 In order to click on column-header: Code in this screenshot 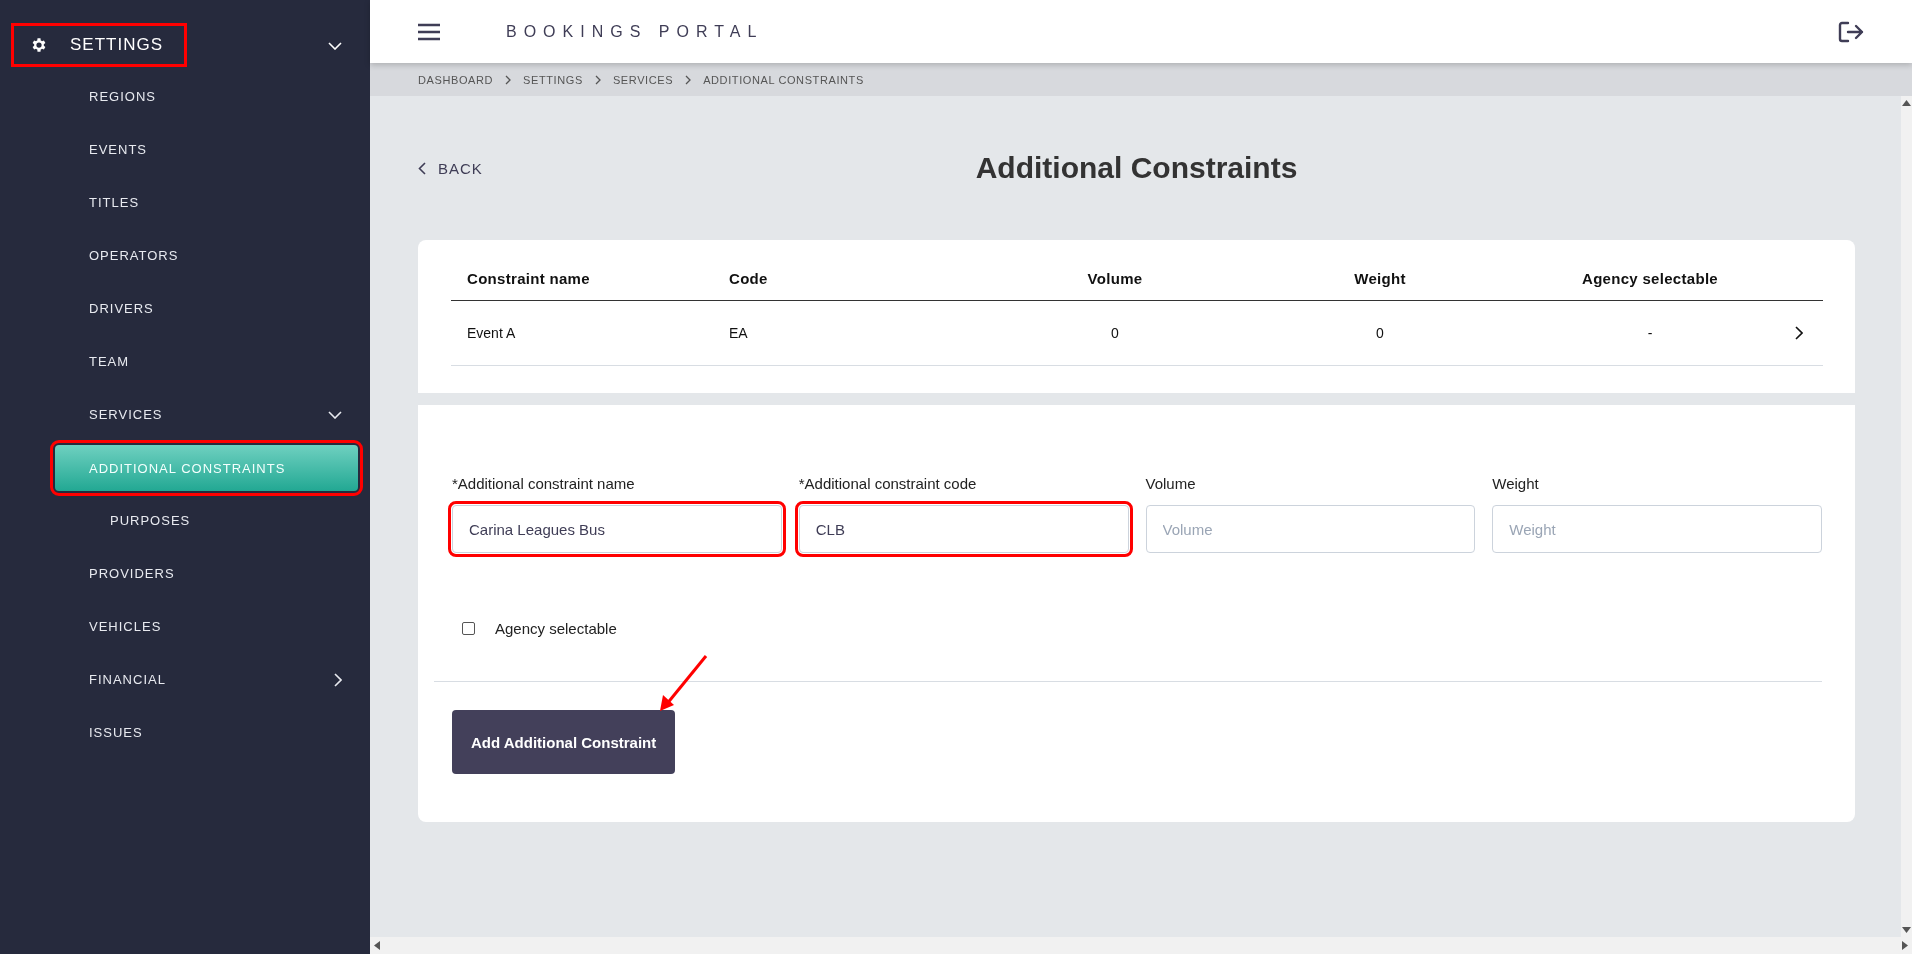, I will do `click(748, 279)`.